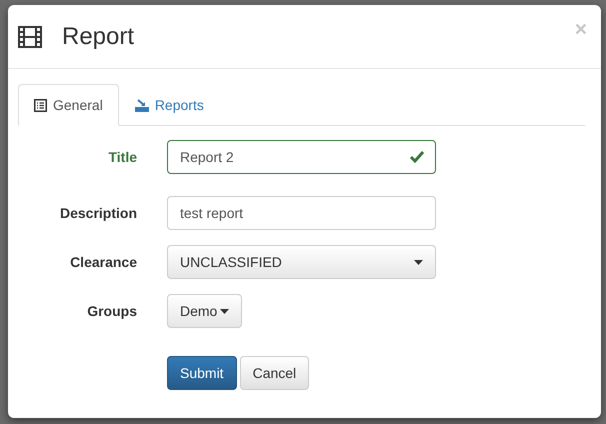 Image resolution: width=606 pixels, height=424 pixels. What do you see at coordinates (417, 157) in the screenshot?
I see `checkmark-icon` at bounding box center [417, 157].